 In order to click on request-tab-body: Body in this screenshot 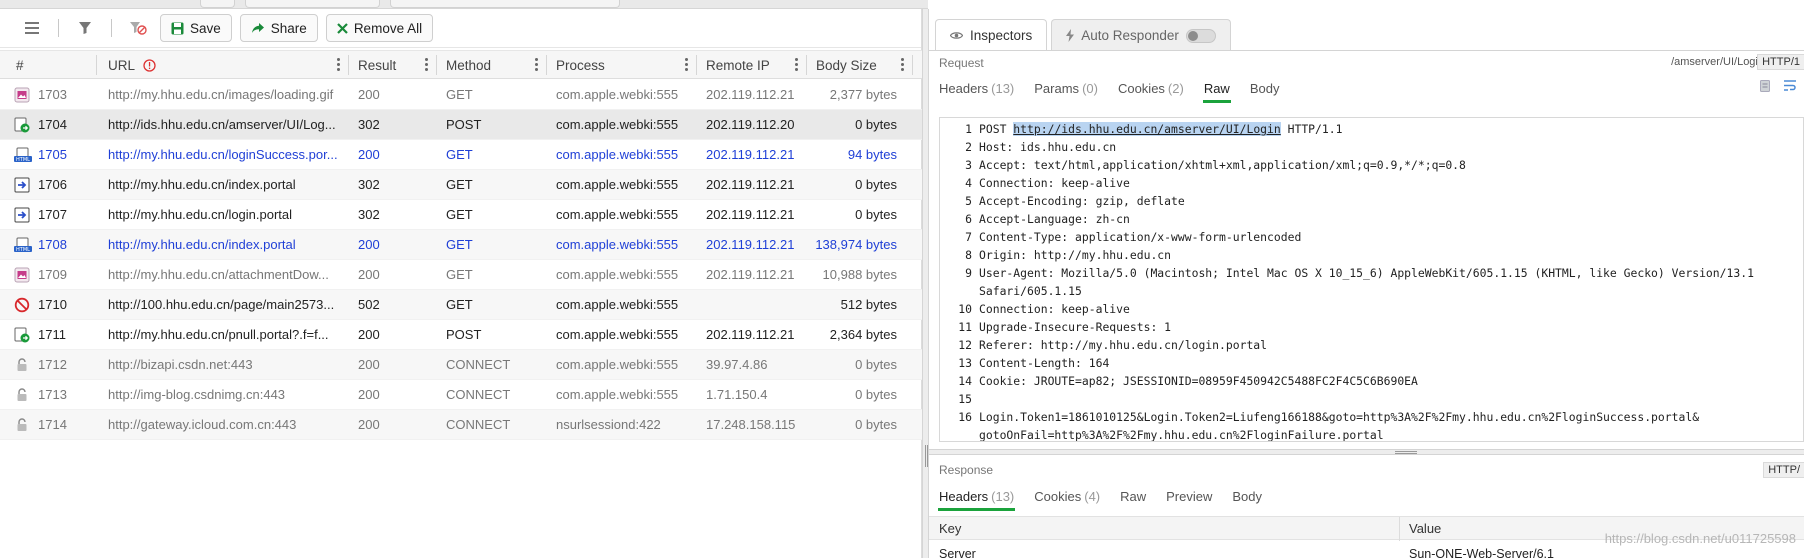, I will do `click(1265, 88)`.